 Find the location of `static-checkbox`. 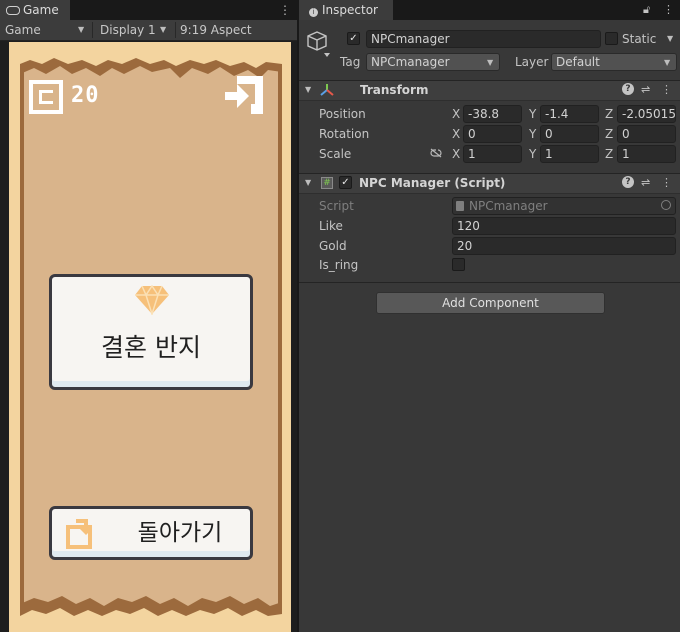

static-checkbox is located at coordinates (611, 38).